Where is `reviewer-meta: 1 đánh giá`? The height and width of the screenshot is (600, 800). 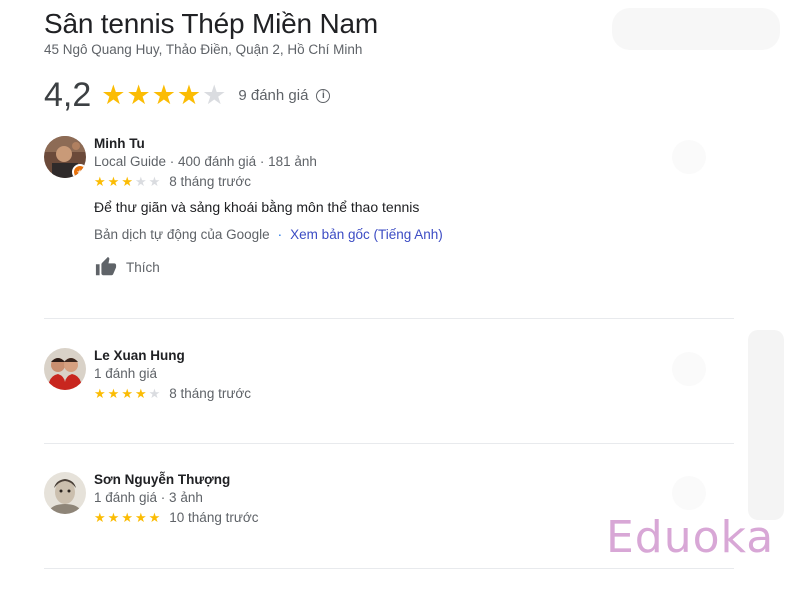
reviewer-meta: 1 đánh giá is located at coordinates (126, 373).